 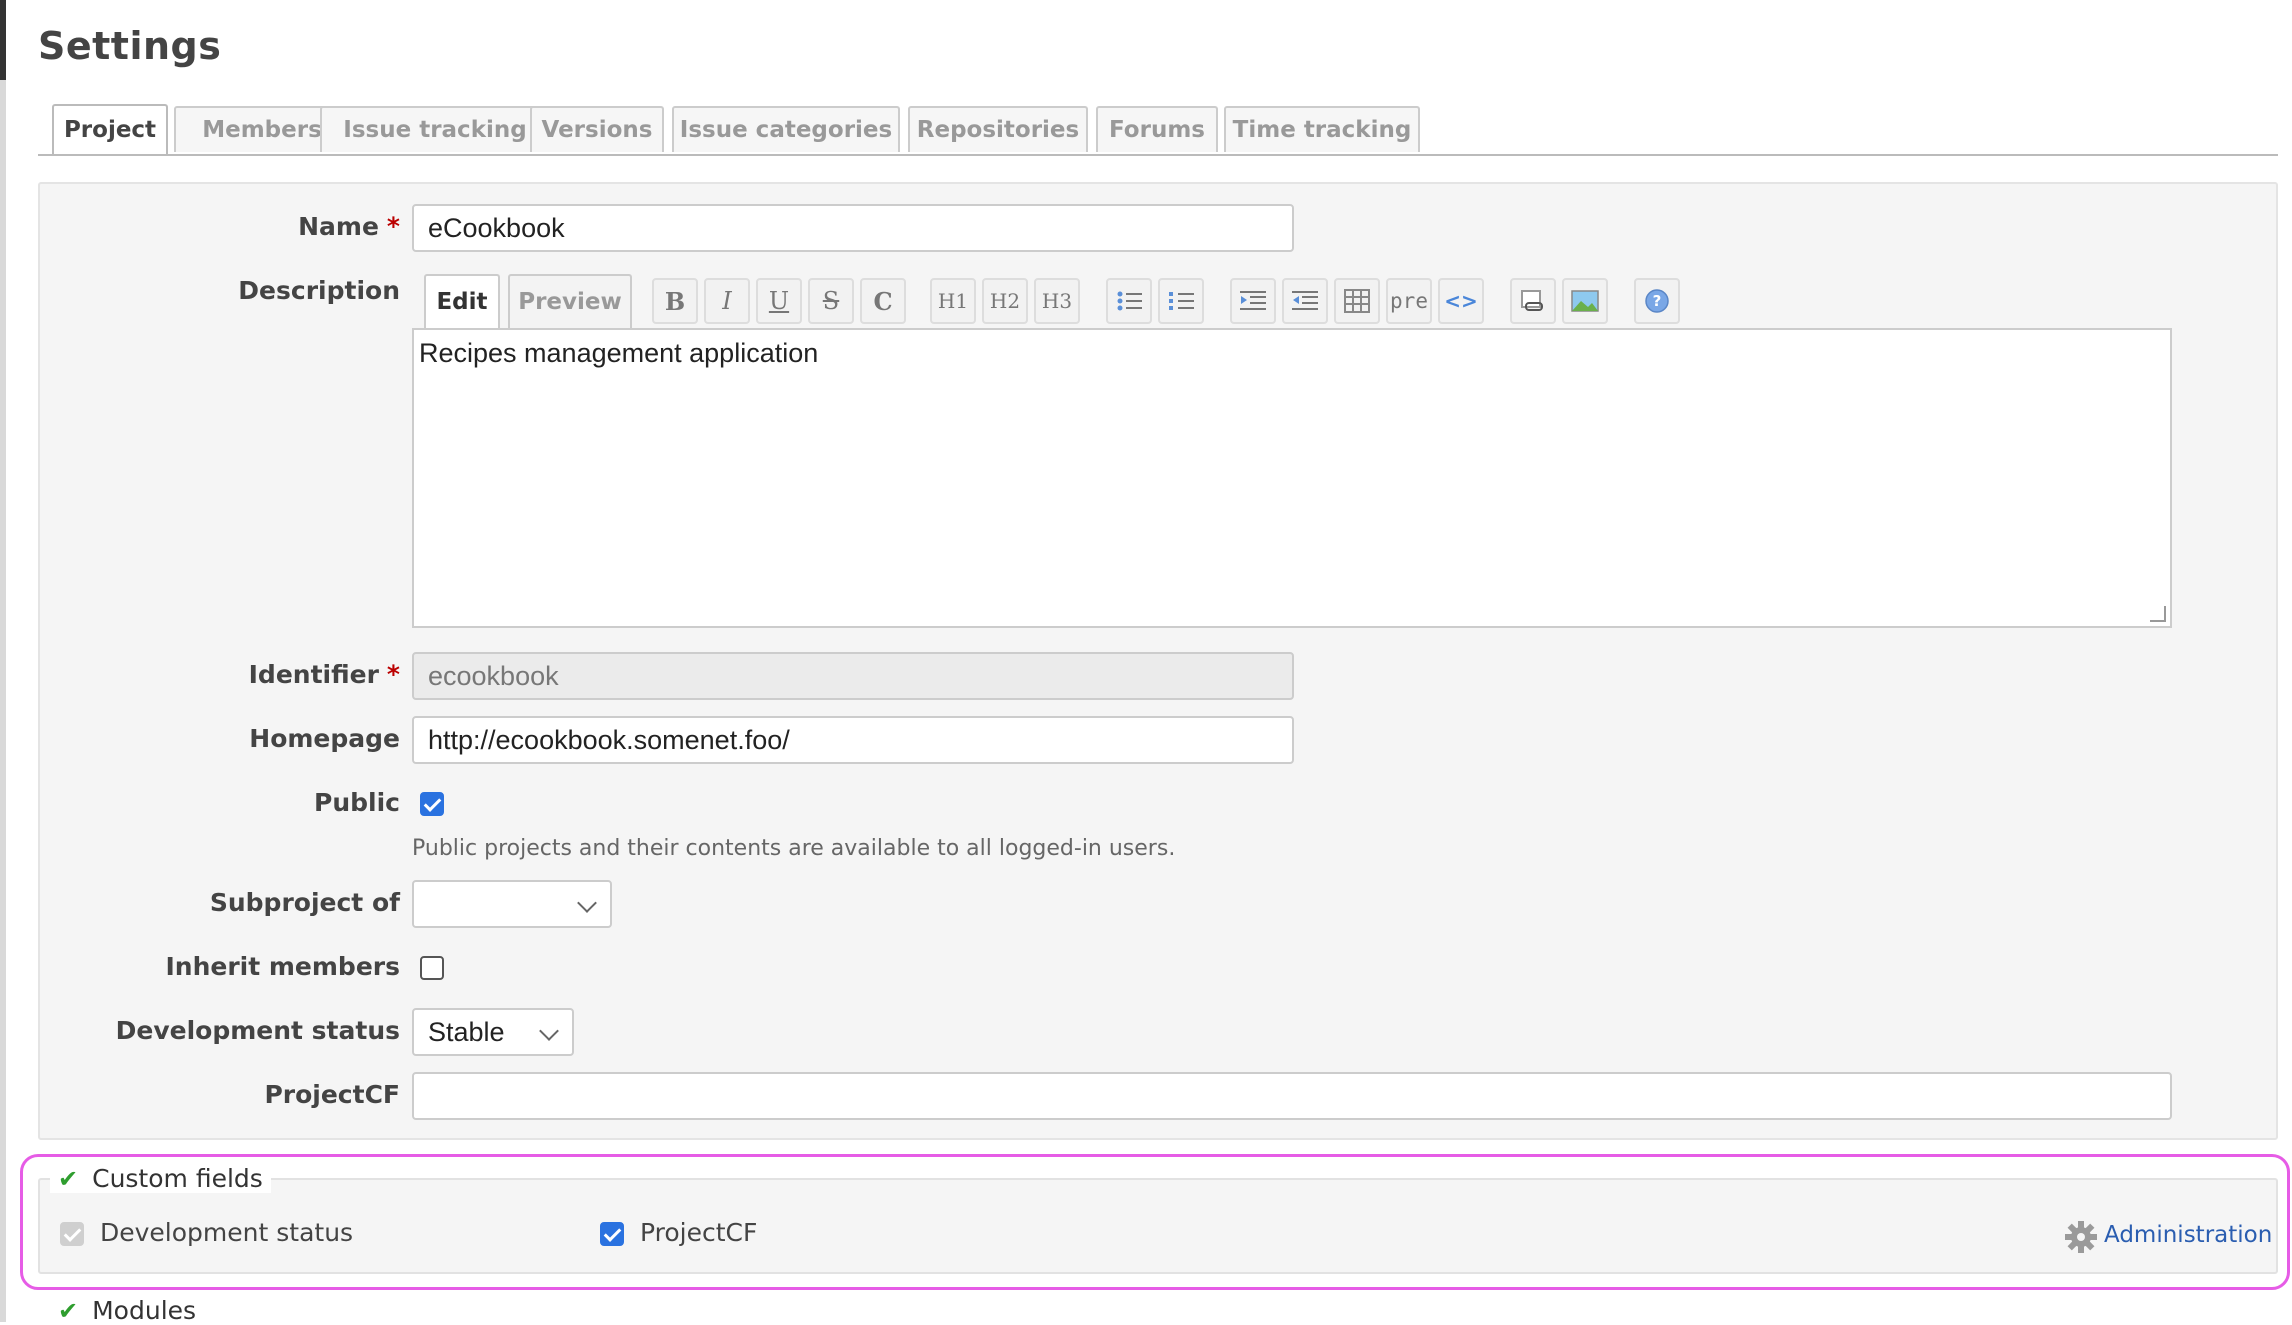 What do you see at coordinates (675, 301) in the screenshot?
I see `bold-button: B` at bounding box center [675, 301].